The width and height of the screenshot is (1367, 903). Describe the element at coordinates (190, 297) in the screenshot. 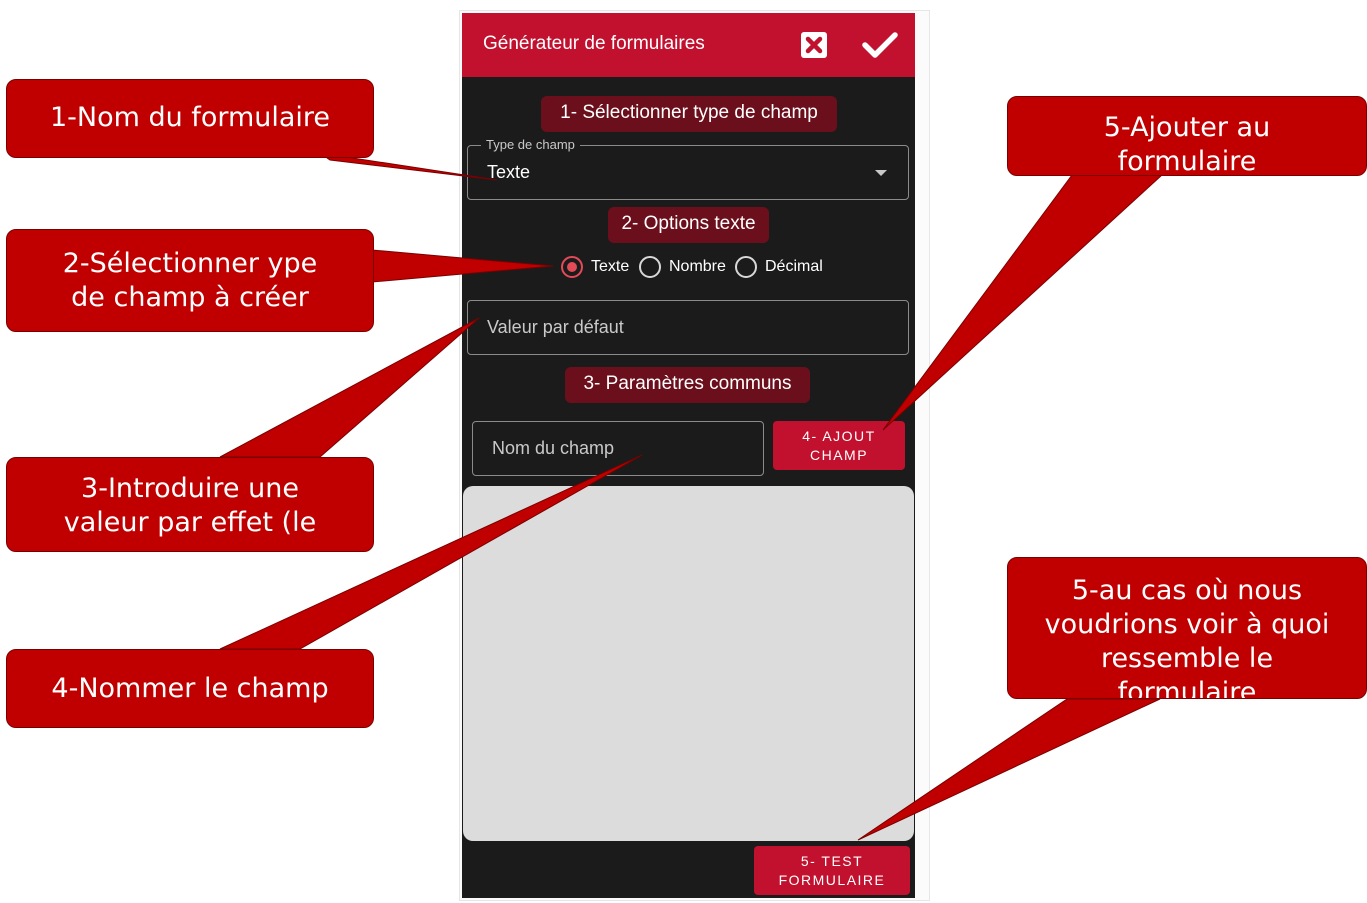

I see `annotation-text: de champ à créer` at that location.